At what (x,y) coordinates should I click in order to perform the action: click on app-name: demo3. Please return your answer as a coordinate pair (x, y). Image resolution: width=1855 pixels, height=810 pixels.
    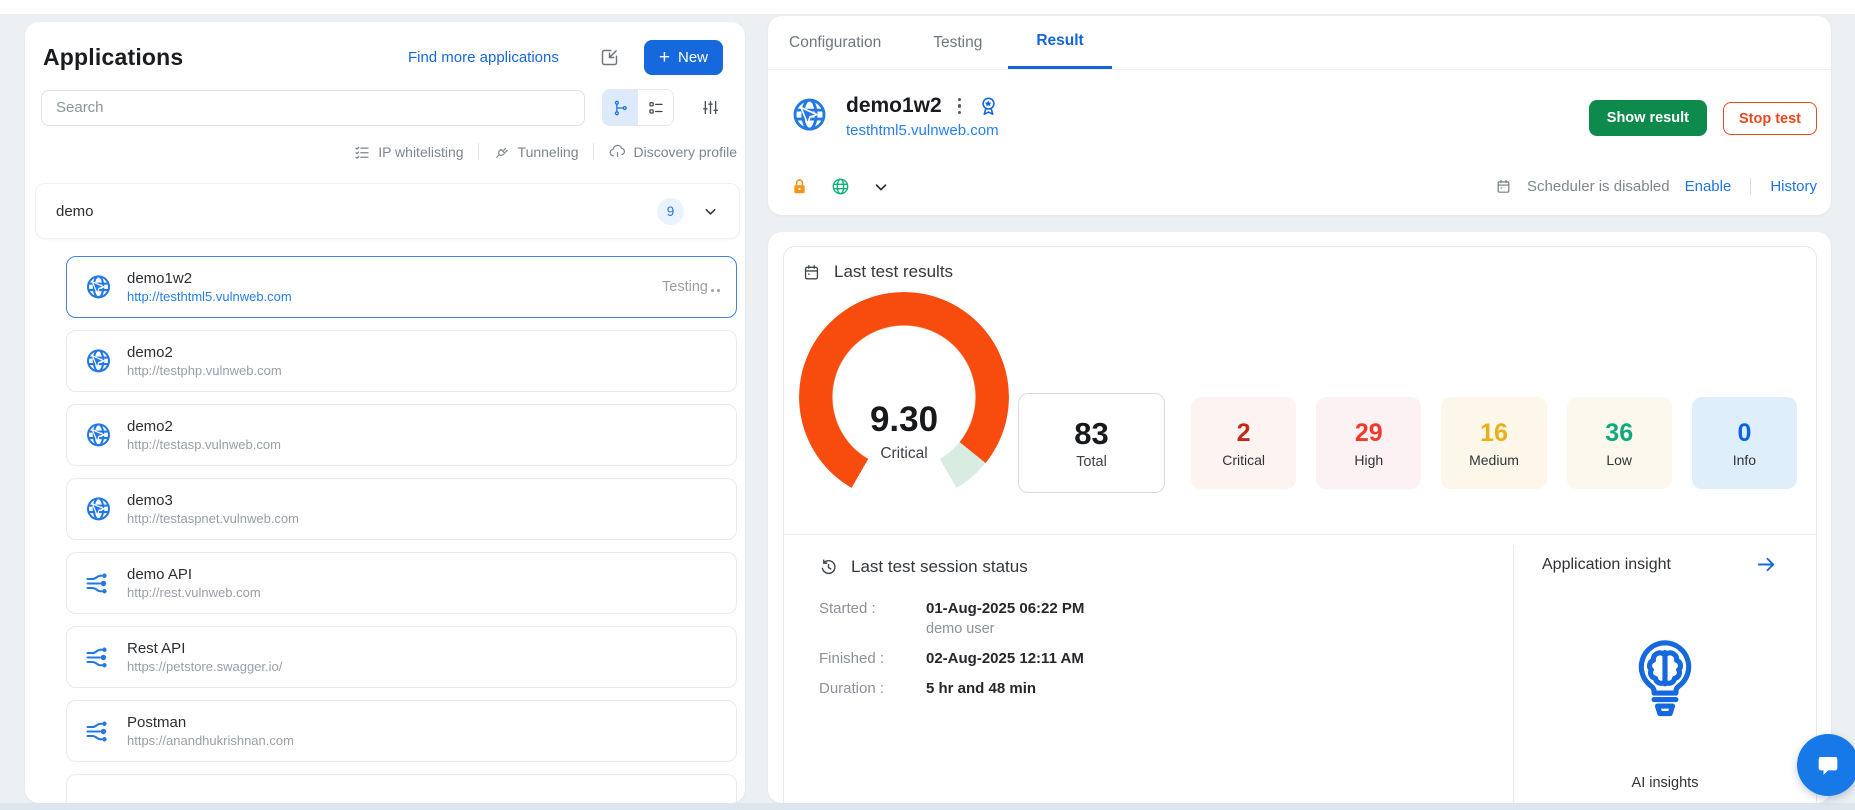
    Looking at the image, I should click on (150, 500).